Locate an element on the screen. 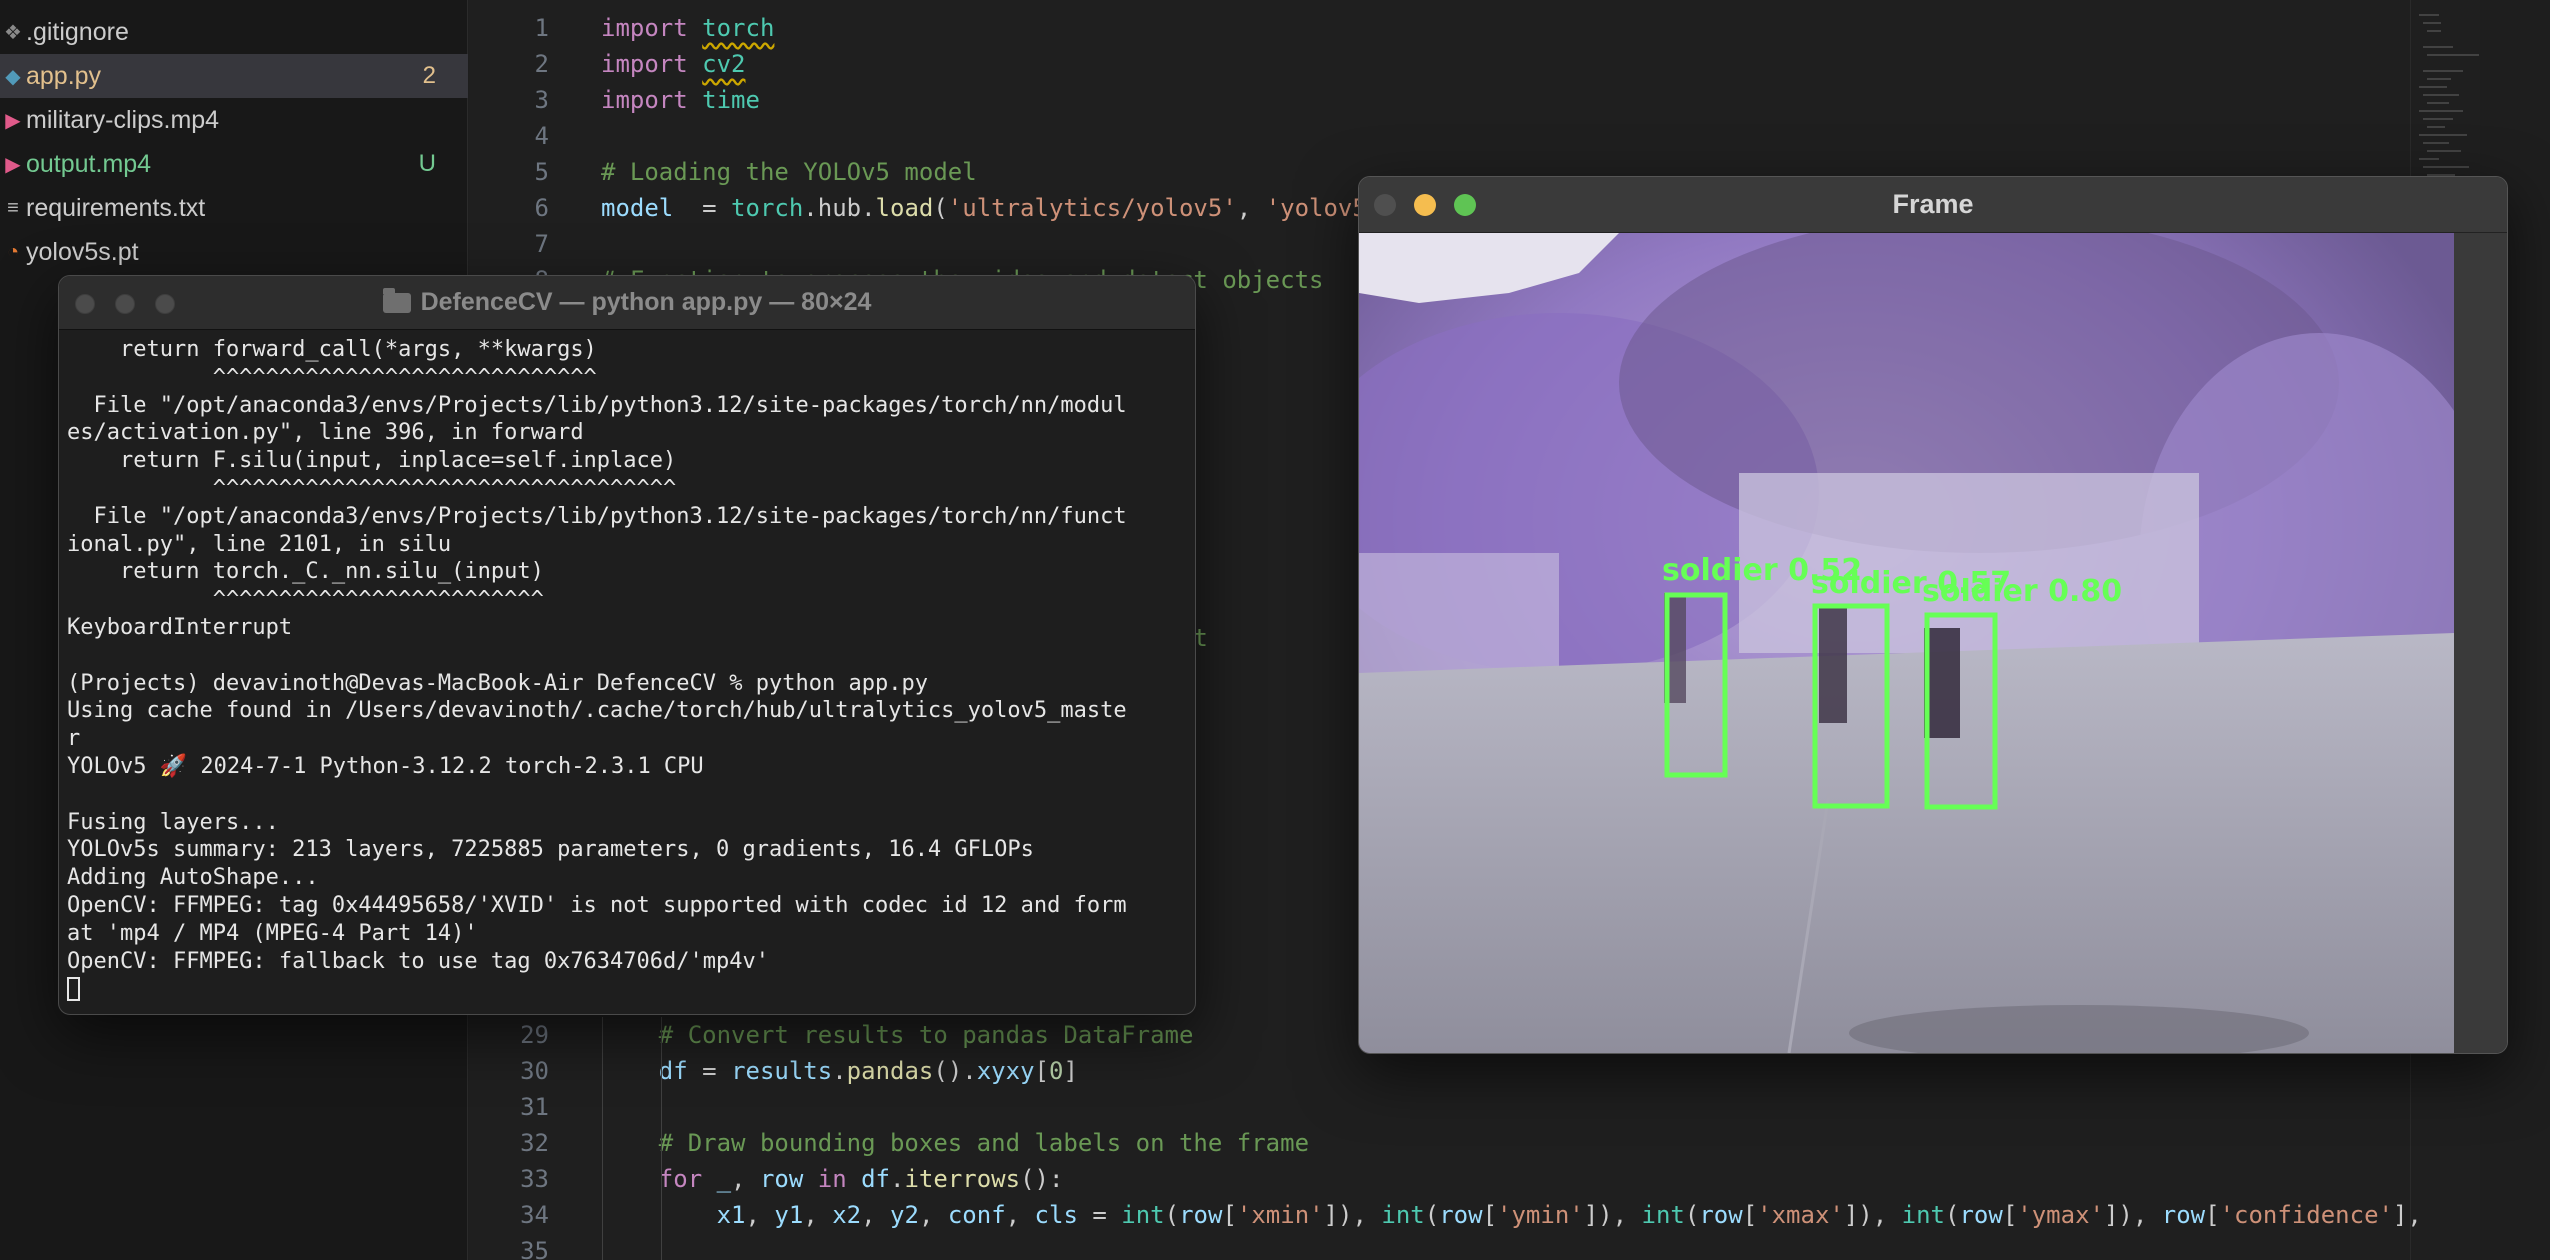 Image resolution: width=2550 pixels, height=1260 pixels. file-status-badge: U is located at coordinates (427, 163).